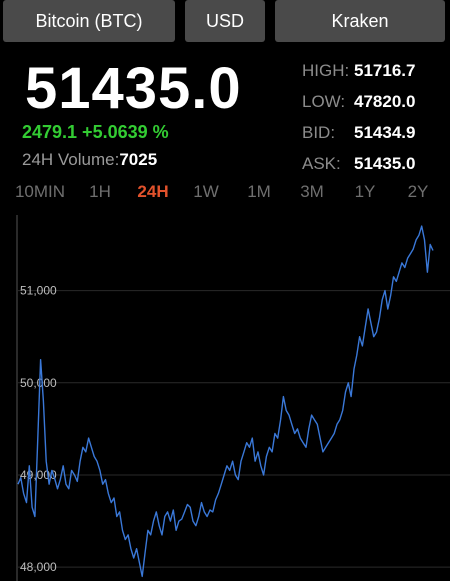 The image size is (450, 581). I want to click on stat-value: 47820.0, so click(385, 101).